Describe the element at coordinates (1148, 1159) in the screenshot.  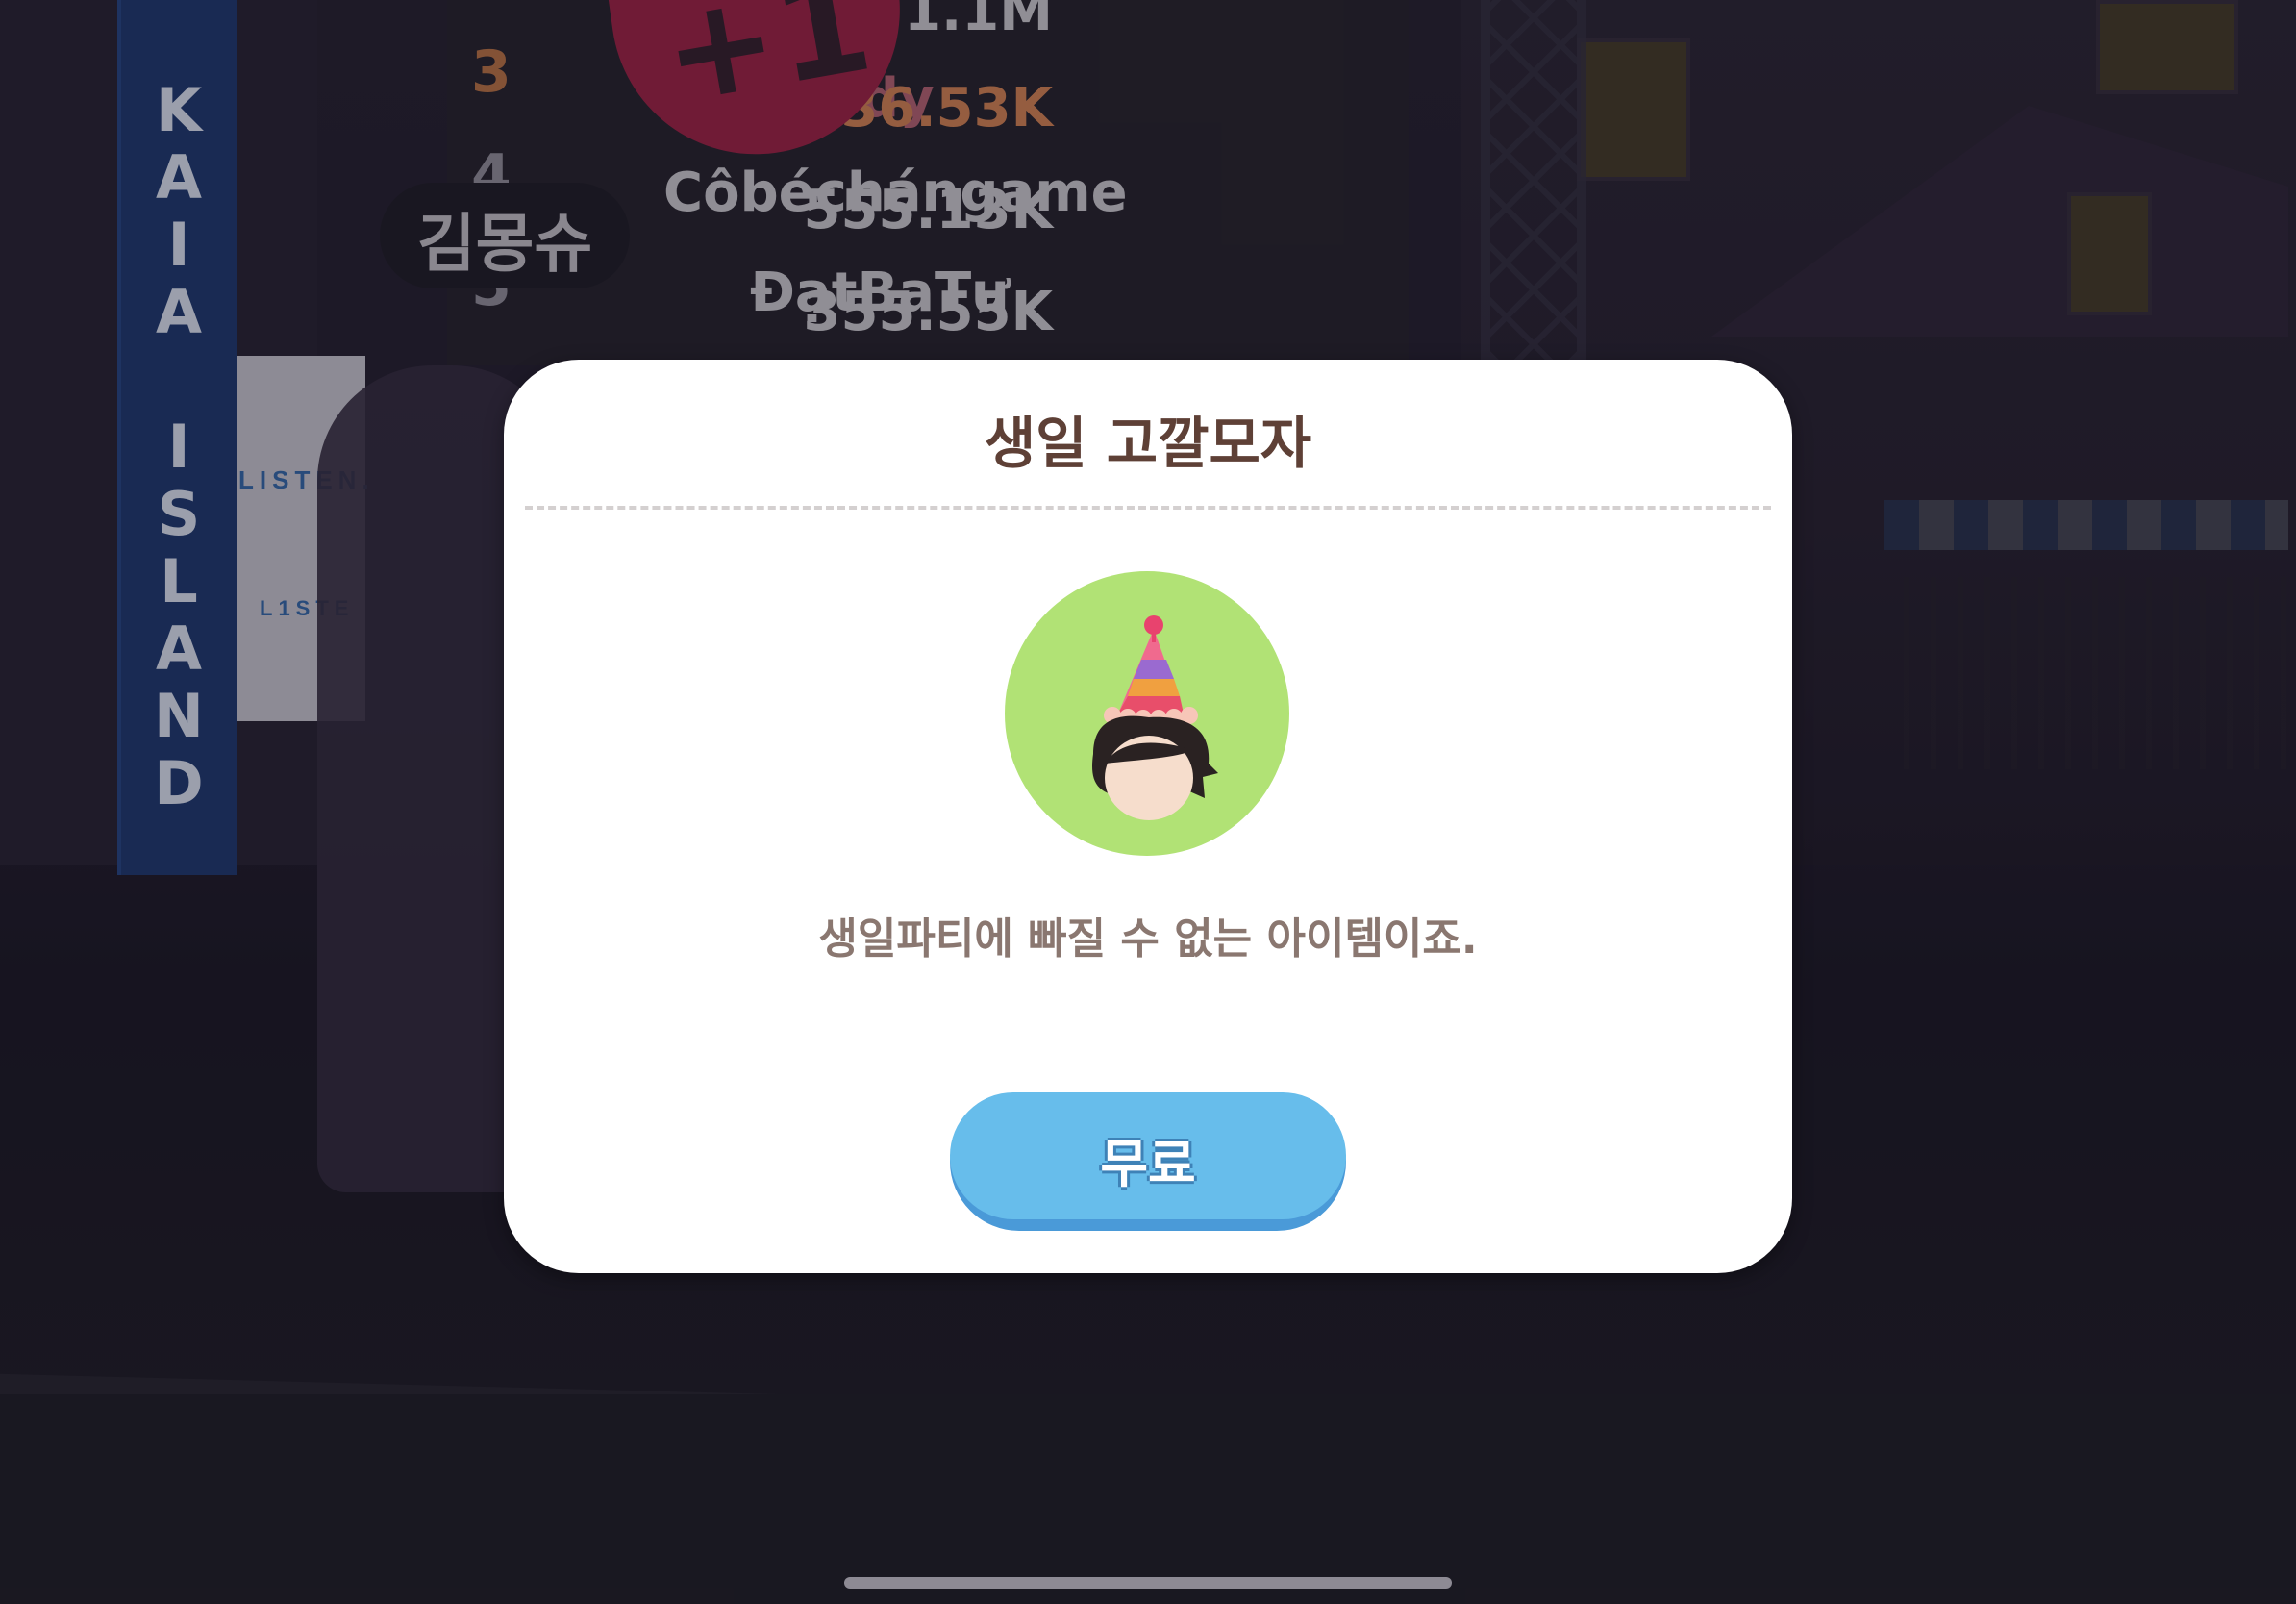
I see `free-button-label: 무료` at that location.